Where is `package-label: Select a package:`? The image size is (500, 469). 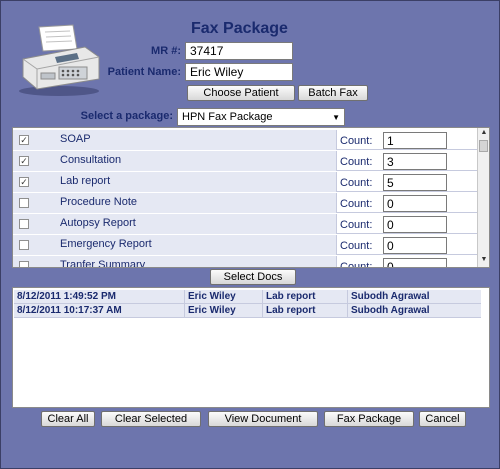 package-label: Select a package: is located at coordinates (126, 116).